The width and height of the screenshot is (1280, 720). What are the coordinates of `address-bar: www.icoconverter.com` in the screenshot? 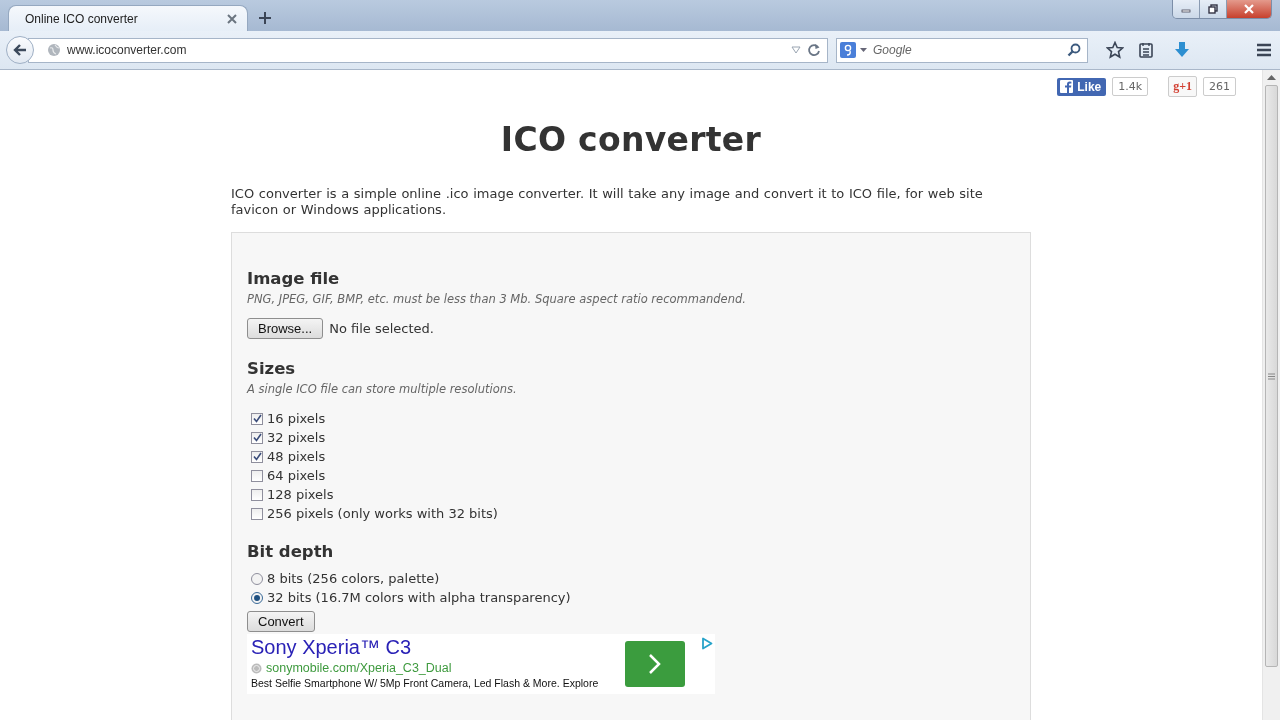 It's located at (428, 50).